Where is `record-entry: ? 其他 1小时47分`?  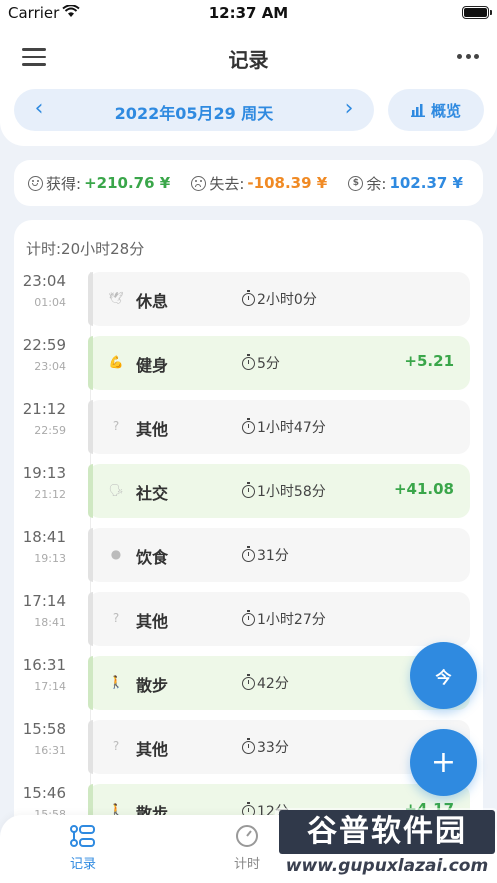 record-entry: ? 其他 1小时47分 is located at coordinates (279, 427).